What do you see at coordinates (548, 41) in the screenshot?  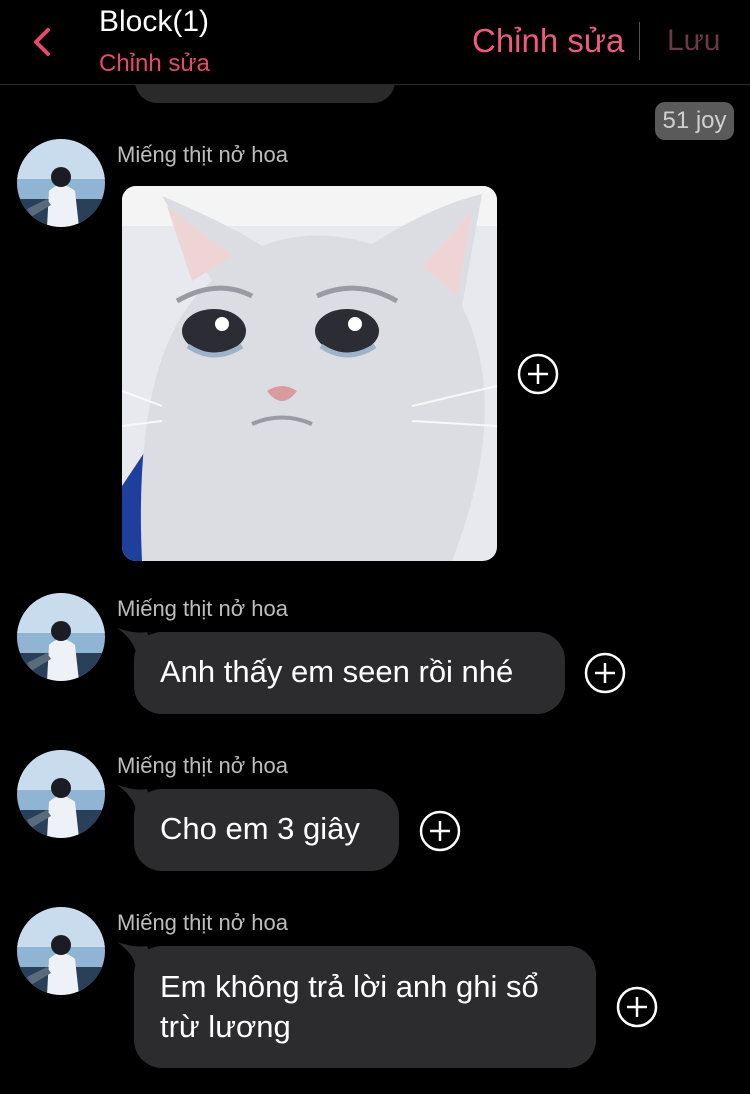 I see `edit-button: Chỉnh sửa` at bounding box center [548, 41].